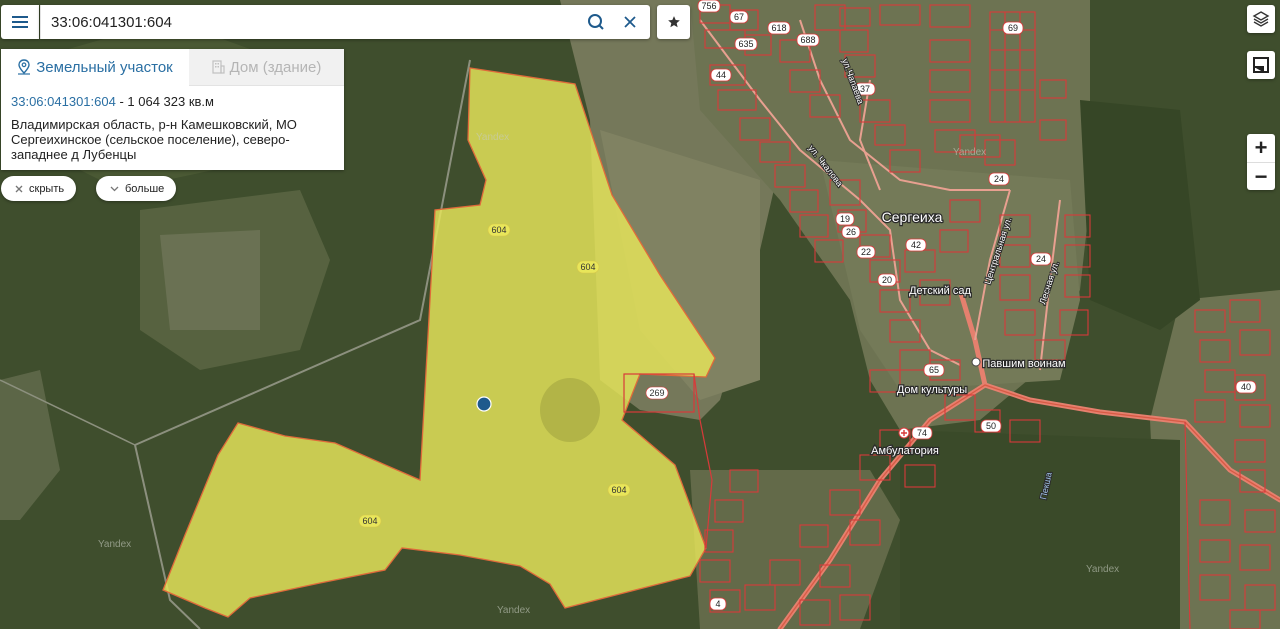 Image resolution: width=1280 pixels, height=629 pixels. Describe the element at coordinates (218, 67) in the screenshot. I see `building-icon` at that location.